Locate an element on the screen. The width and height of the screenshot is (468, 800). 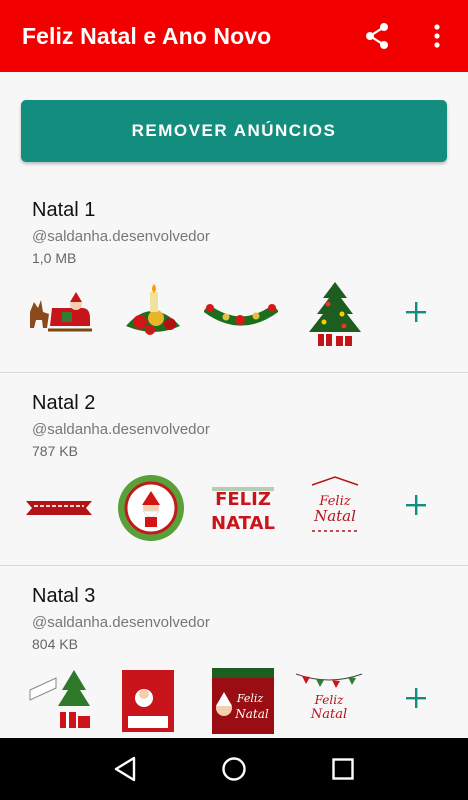
pack-size: 804 KB is located at coordinates (55, 644).